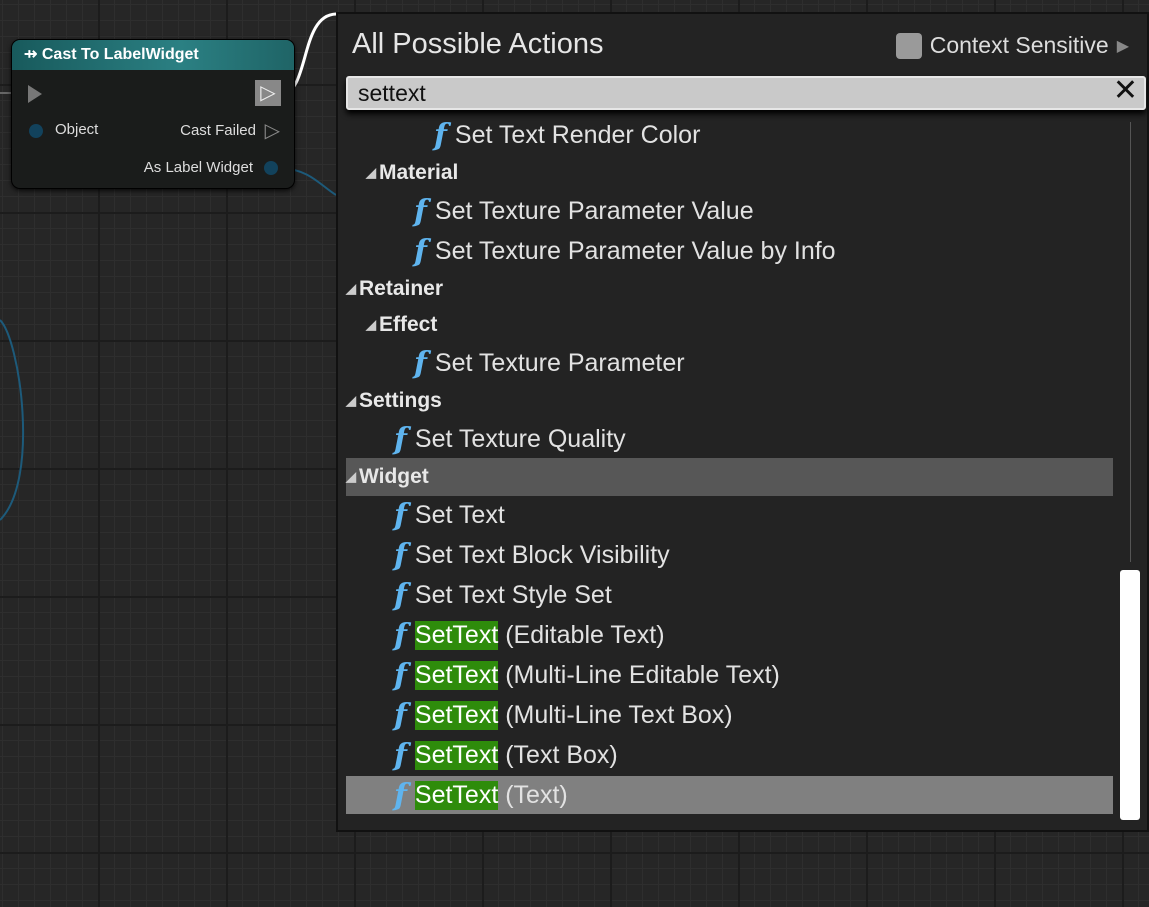 The height and width of the screenshot is (907, 1149). Describe the element at coordinates (271, 168) in the screenshot. I see `as-label-widget-pin` at that location.